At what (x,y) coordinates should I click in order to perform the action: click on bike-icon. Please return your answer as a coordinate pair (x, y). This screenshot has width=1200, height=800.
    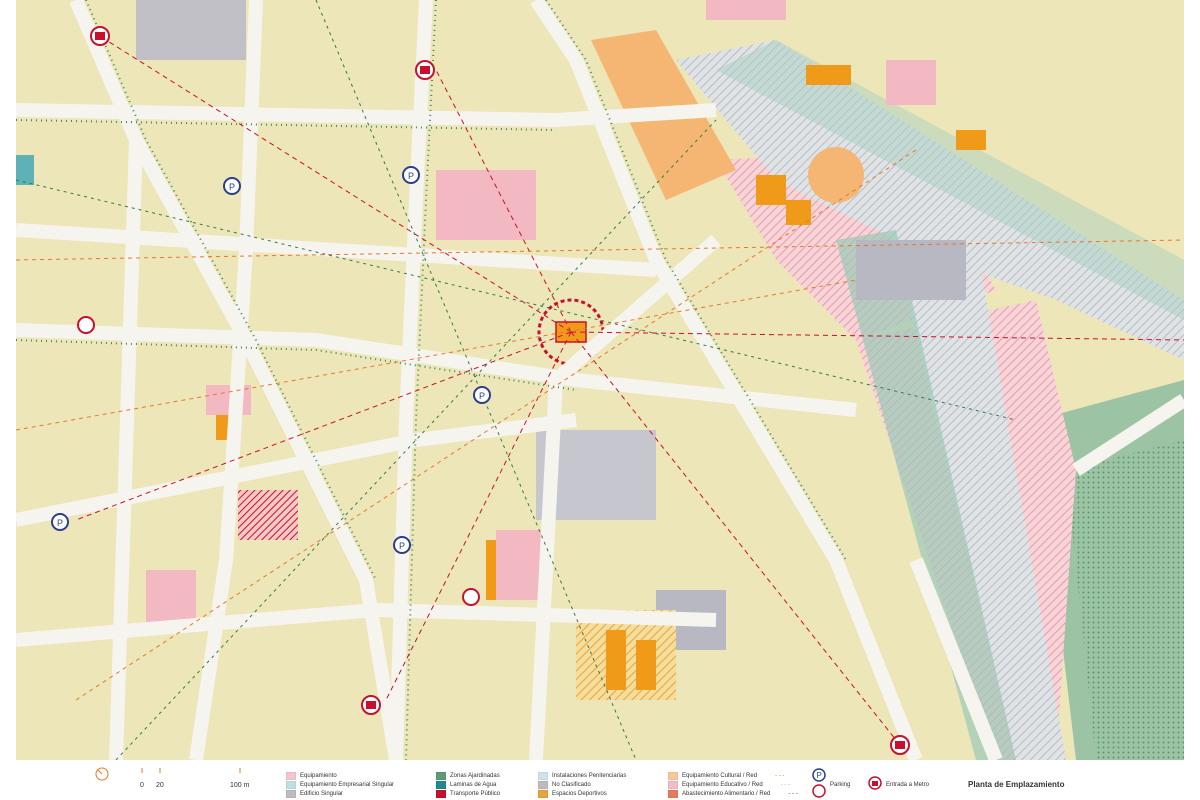
    Looking at the image, I should click on (819, 791).